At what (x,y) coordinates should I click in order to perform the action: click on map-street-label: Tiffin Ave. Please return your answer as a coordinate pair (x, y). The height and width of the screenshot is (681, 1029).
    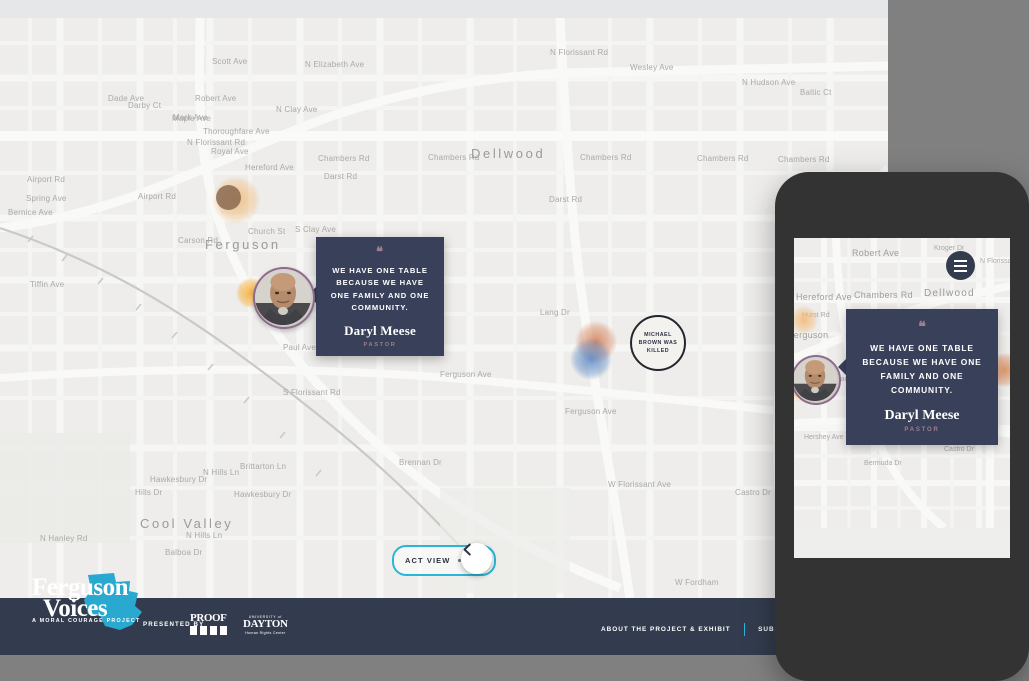
    Looking at the image, I should click on (47, 284).